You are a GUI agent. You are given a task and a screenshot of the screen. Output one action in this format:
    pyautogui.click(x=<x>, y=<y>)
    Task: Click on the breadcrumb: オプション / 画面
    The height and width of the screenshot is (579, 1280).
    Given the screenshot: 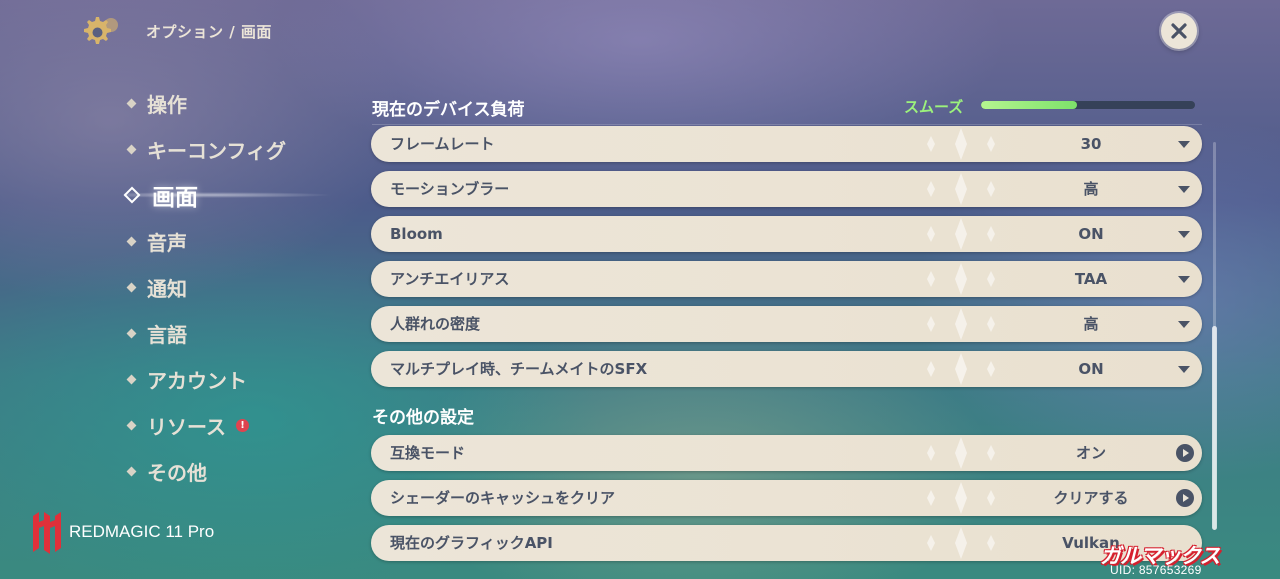 What is the action you would take?
    pyautogui.click(x=209, y=32)
    